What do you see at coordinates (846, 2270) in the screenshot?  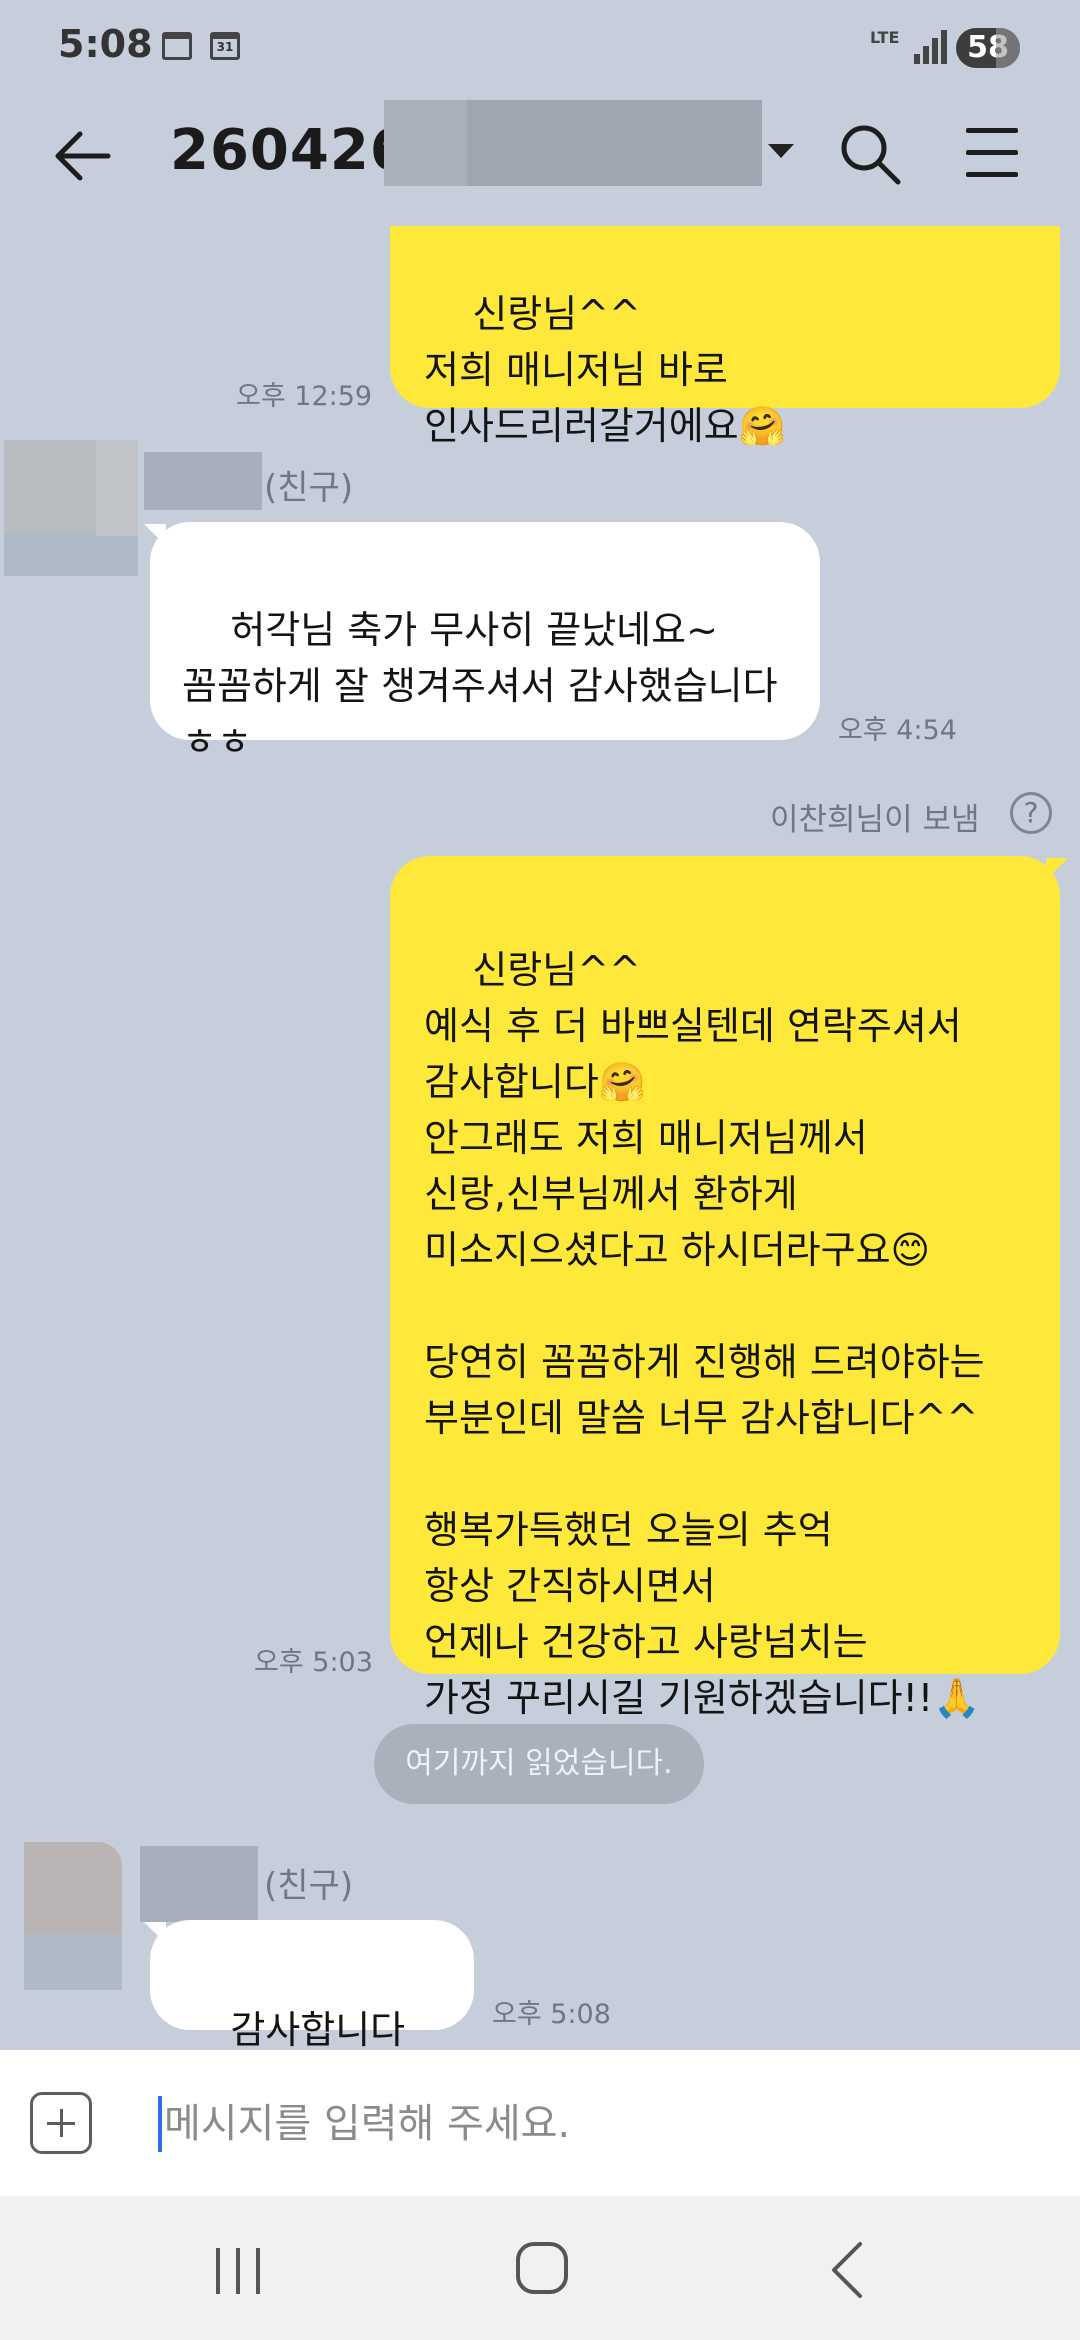 I see `nav-back-icon` at bounding box center [846, 2270].